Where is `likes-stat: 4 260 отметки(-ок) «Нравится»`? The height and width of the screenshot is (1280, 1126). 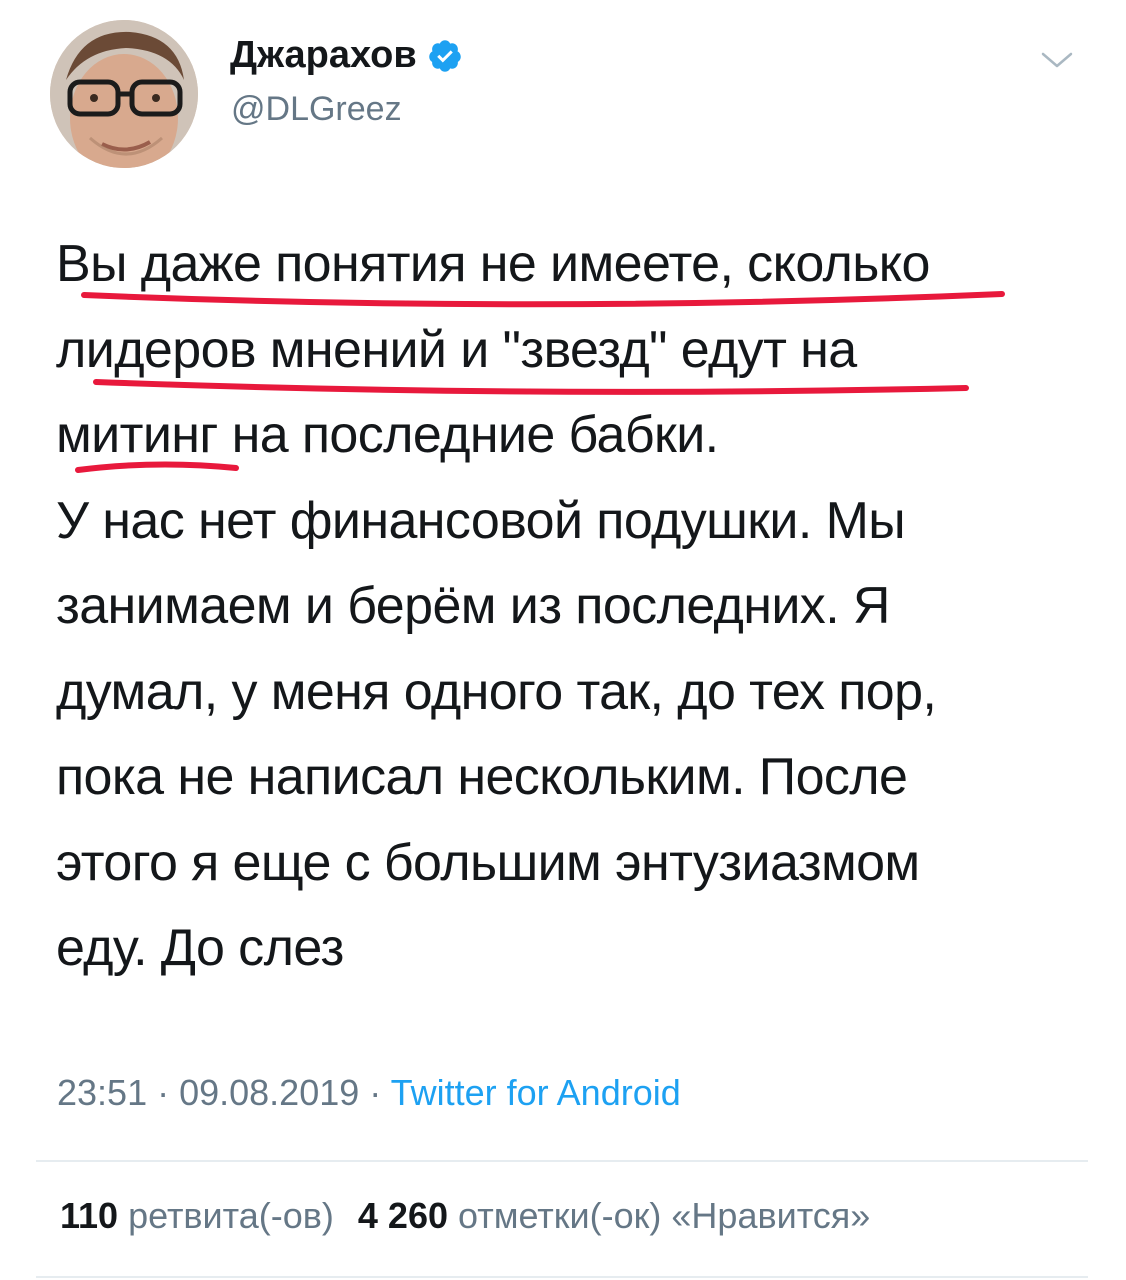 likes-stat: 4 260 отметки(-ок) «Нравится» is located at coordinates (614, 1215).